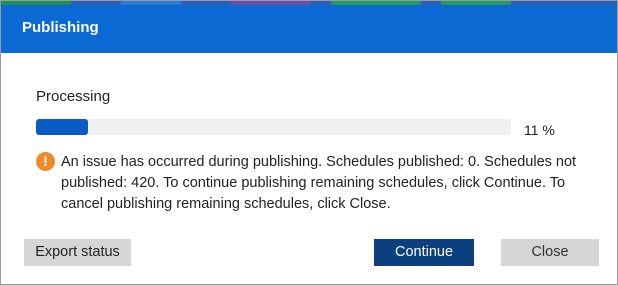 This screenshot has width=618, height=285. What do you see at coordinates (273, 127) in the screenshot?
I see `progress-bar` at bounding box center [273, 127].